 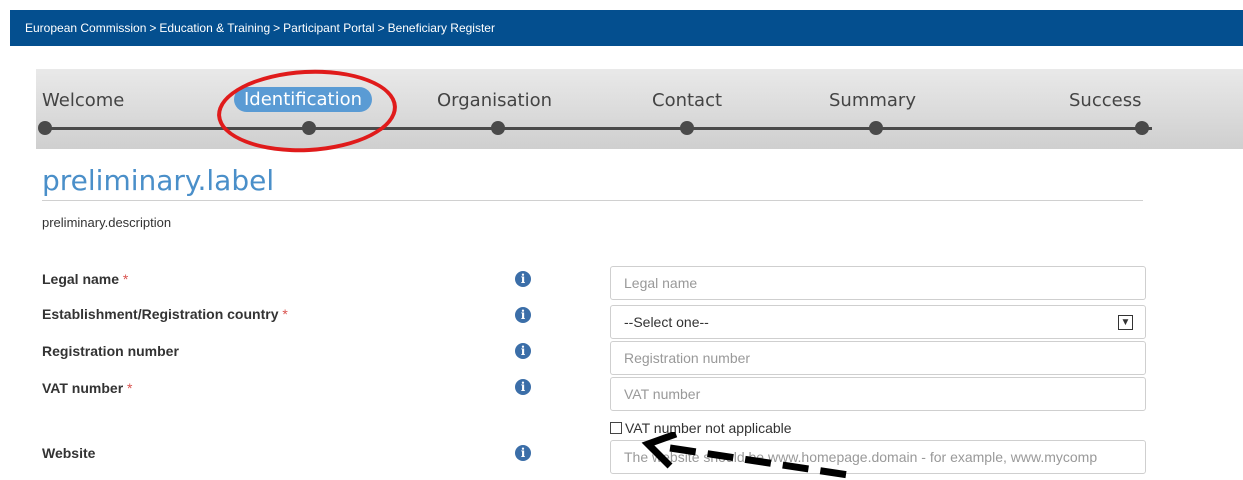 What do you see at coordinates (598, 128) in the screenshot?
I see `step-track` at bounding box center [598, 128].